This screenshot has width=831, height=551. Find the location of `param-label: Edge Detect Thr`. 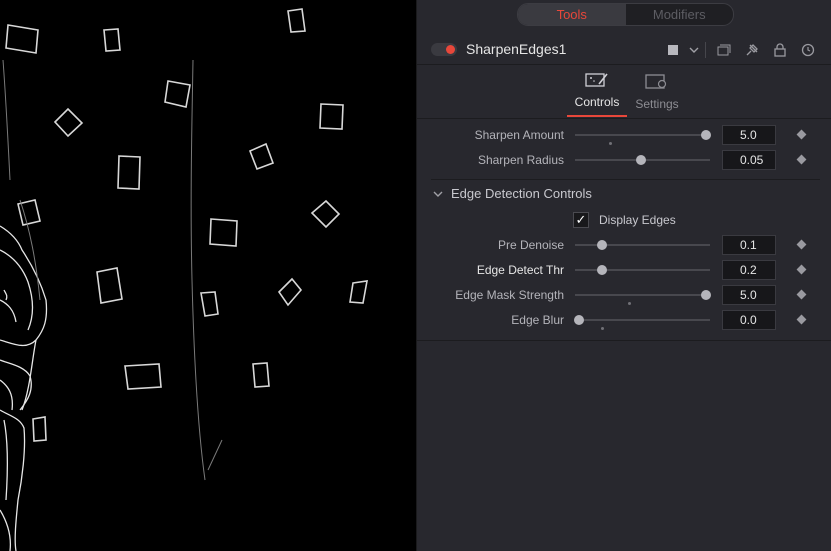

param-label: Edge Detect Thr is located at coordinates (520, 270).